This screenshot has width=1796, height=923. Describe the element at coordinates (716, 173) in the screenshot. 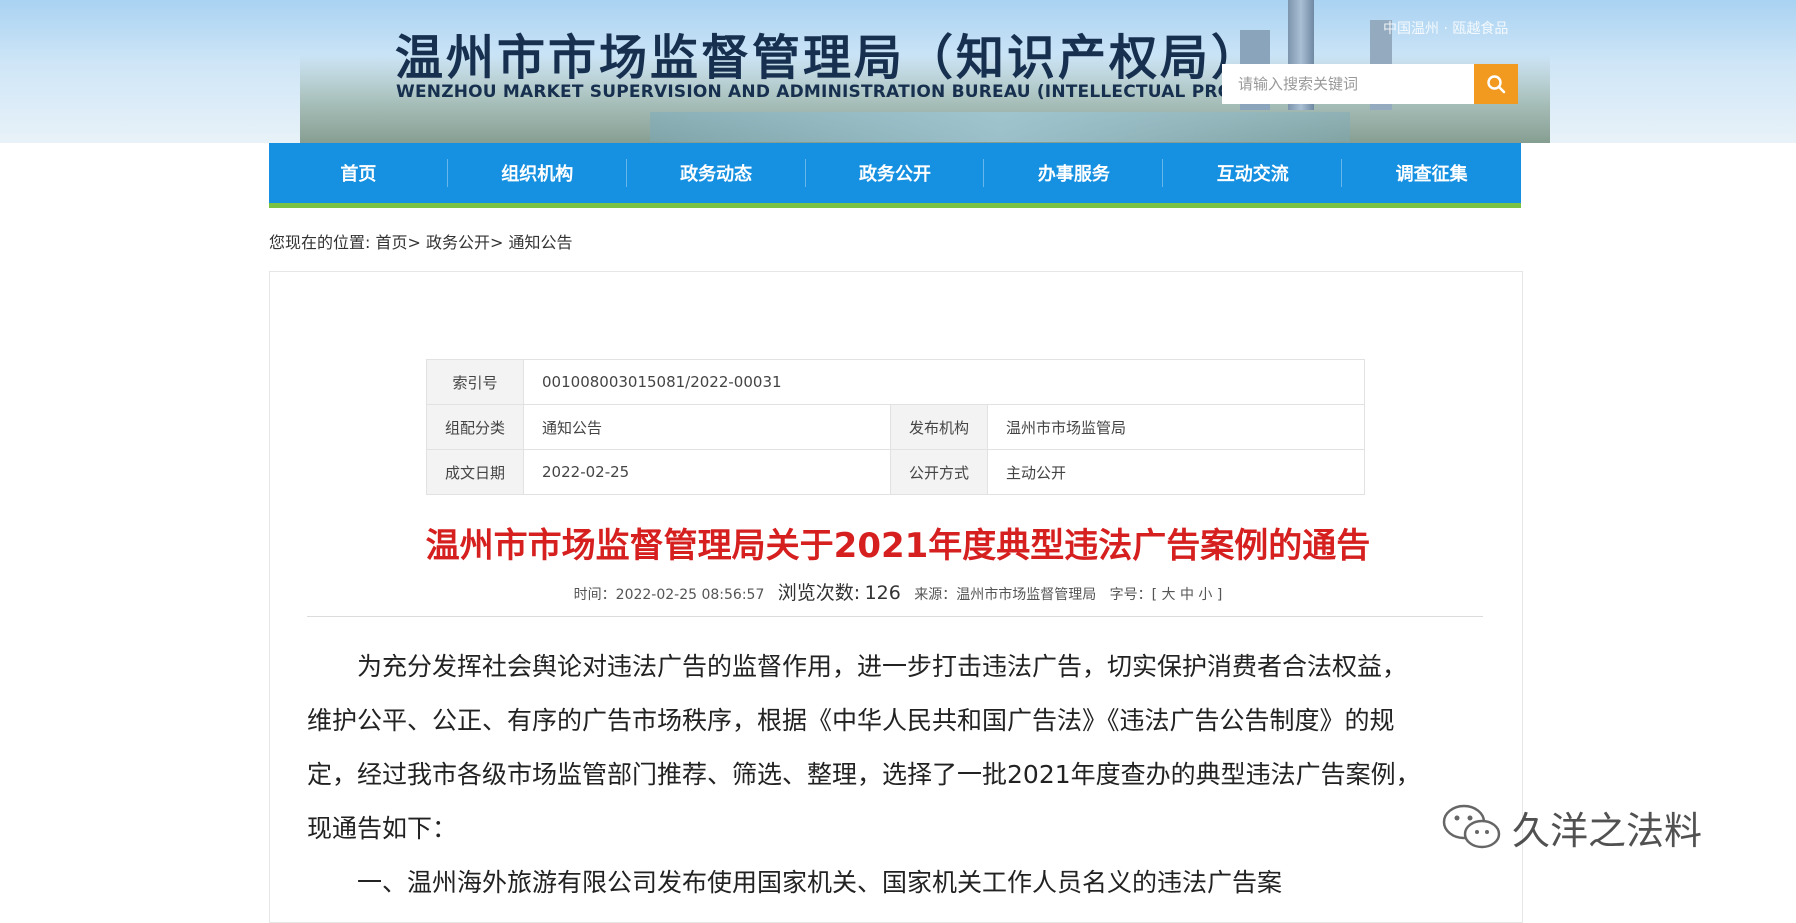

I see `nav-item-news: 政务动态` at that location.